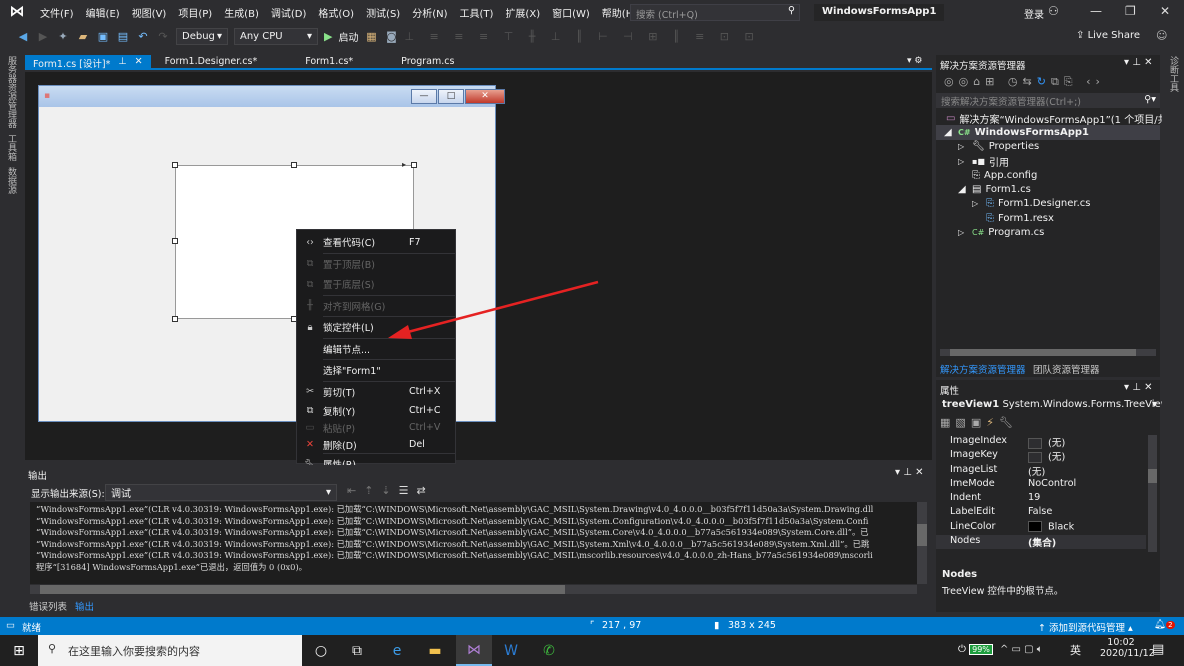 This screenshot has width=1184, height=666. What do you see at coordinates (276, 36) in the screenshot?
I see `platform-select: Any CPU ▾` at bounding box center [276, 36].